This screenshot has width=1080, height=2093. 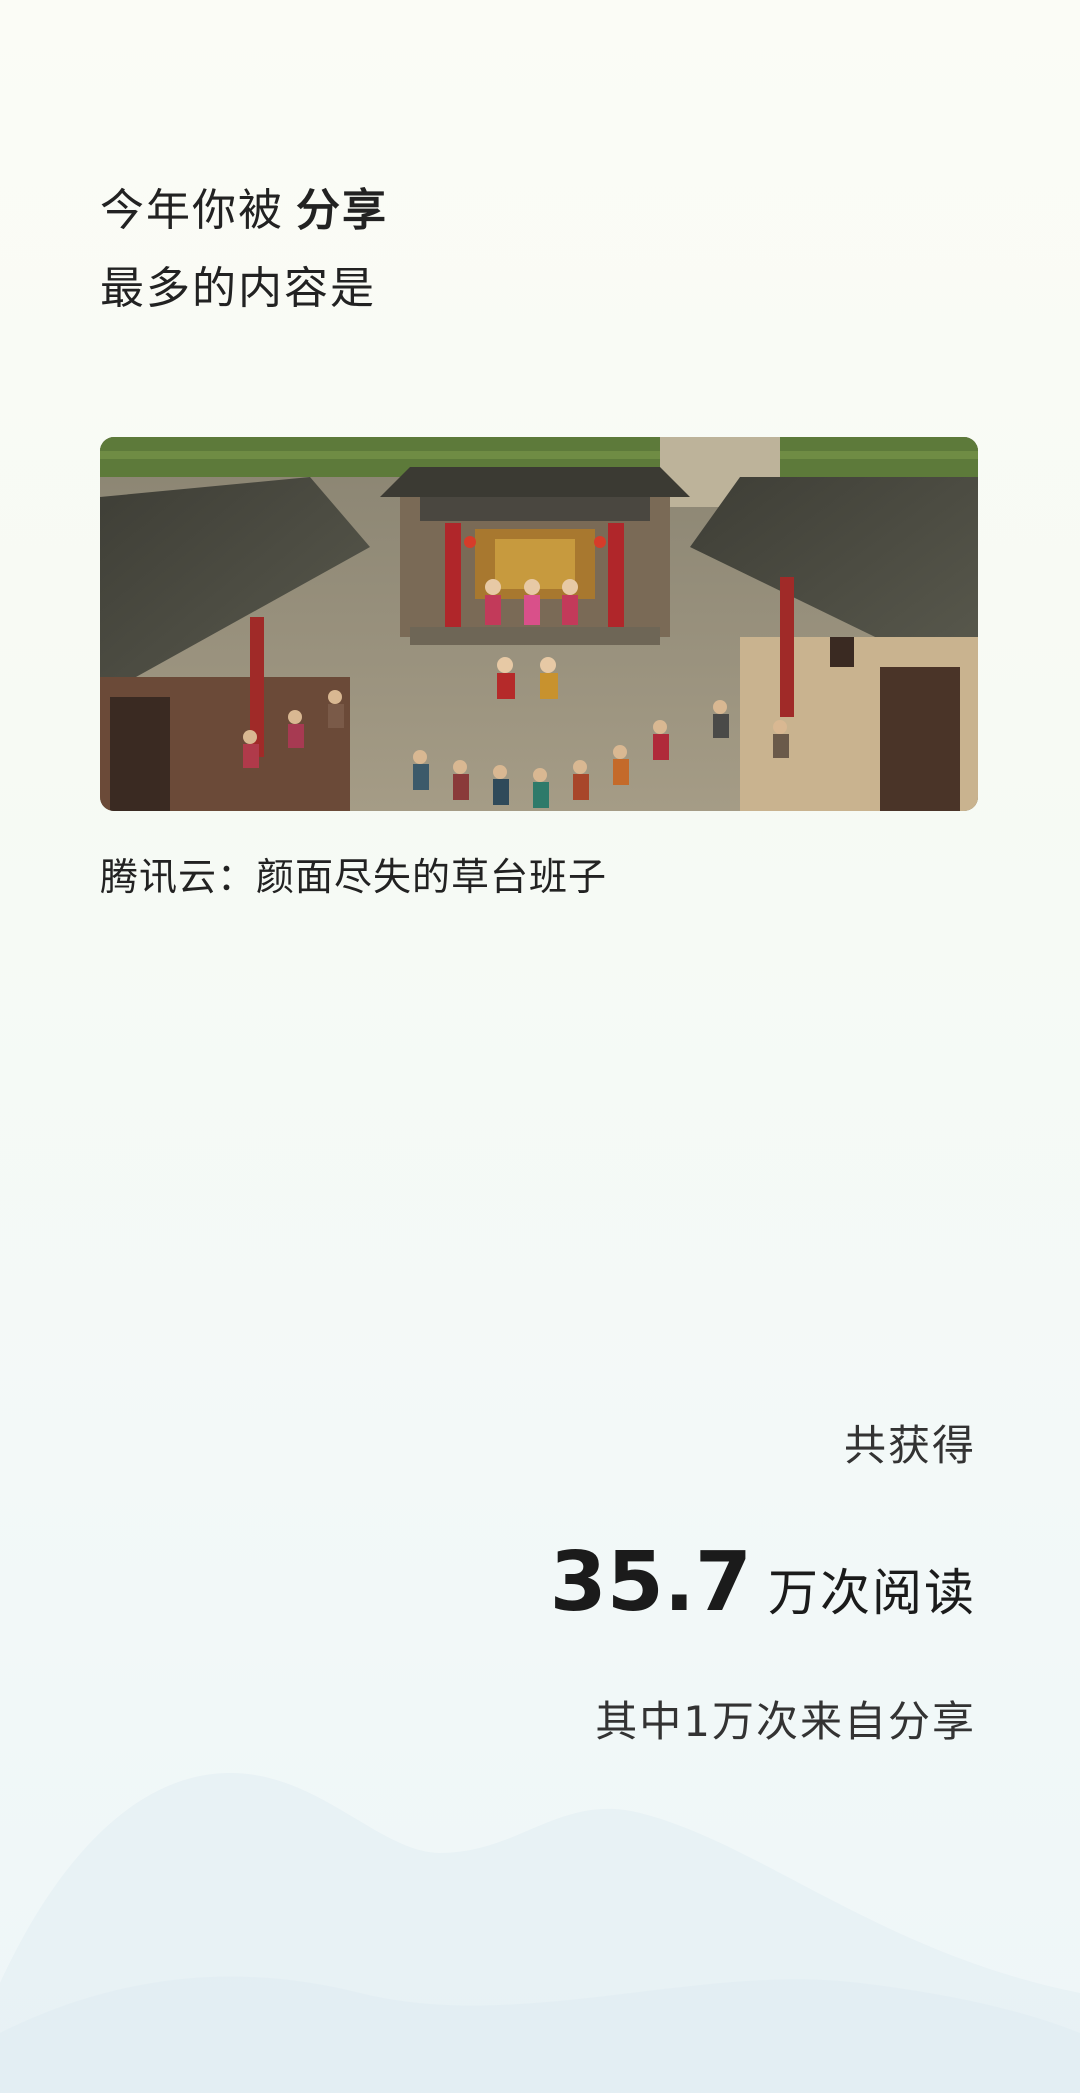 What do you see at coordinates (238, 288) in the screenshot?
I see `headline-line-2: 最多的内容是` at bounding box center [238, 288].